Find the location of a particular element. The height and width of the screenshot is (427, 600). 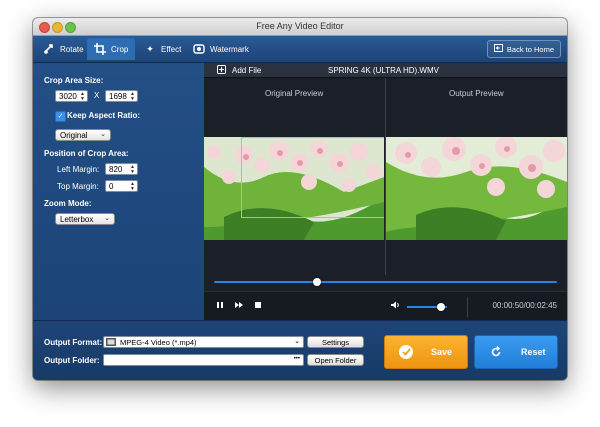

left-margin-stepper: 820 ▲ ▼ is located at coordinates (121, 169).